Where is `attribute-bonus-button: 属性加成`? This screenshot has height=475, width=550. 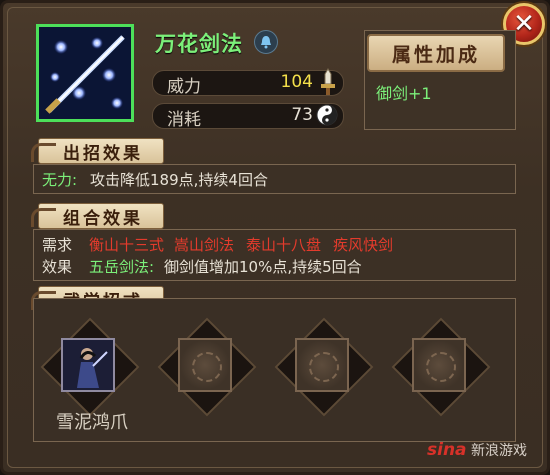
attribute-bonus-button: 属性加成 is located at coordinates (436, 53).